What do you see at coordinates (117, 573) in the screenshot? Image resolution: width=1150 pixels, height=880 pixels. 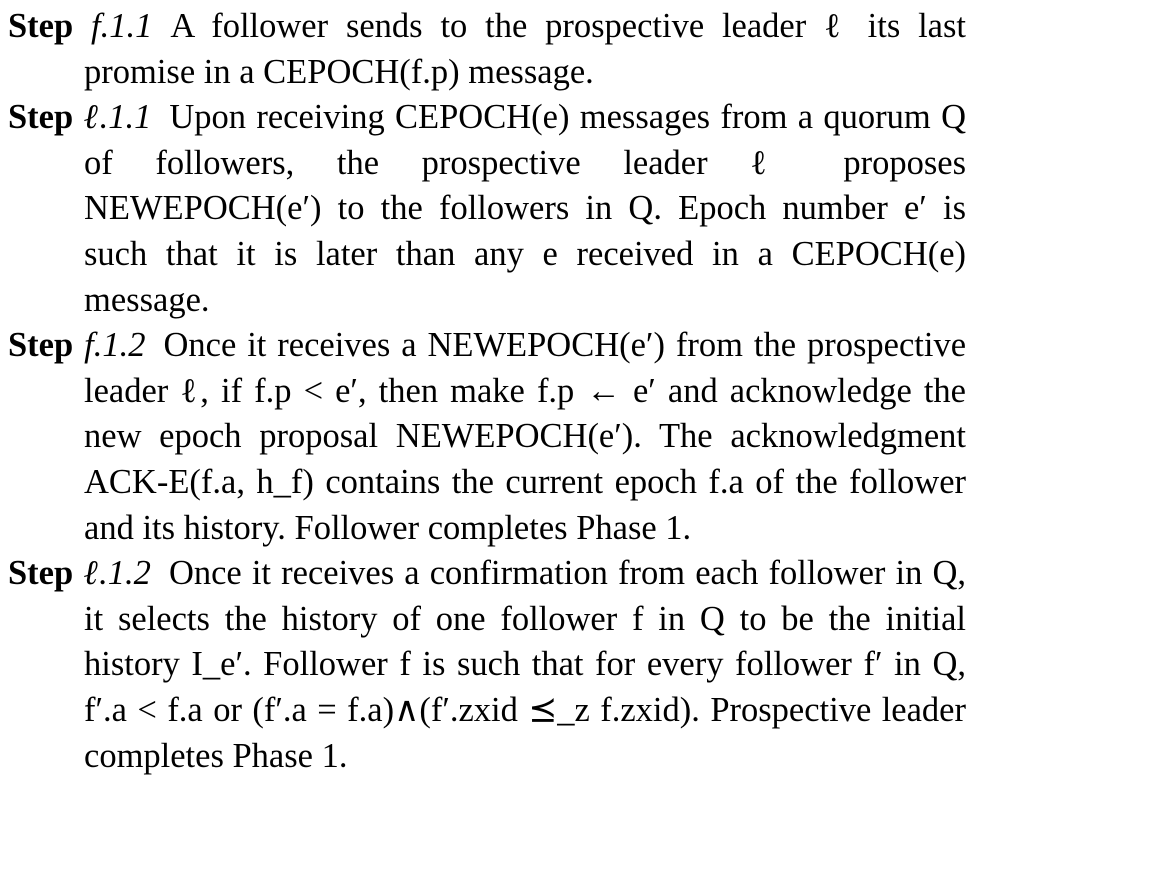 I see `step-number: ℓ.1.2` at bounding box center [117, 573].